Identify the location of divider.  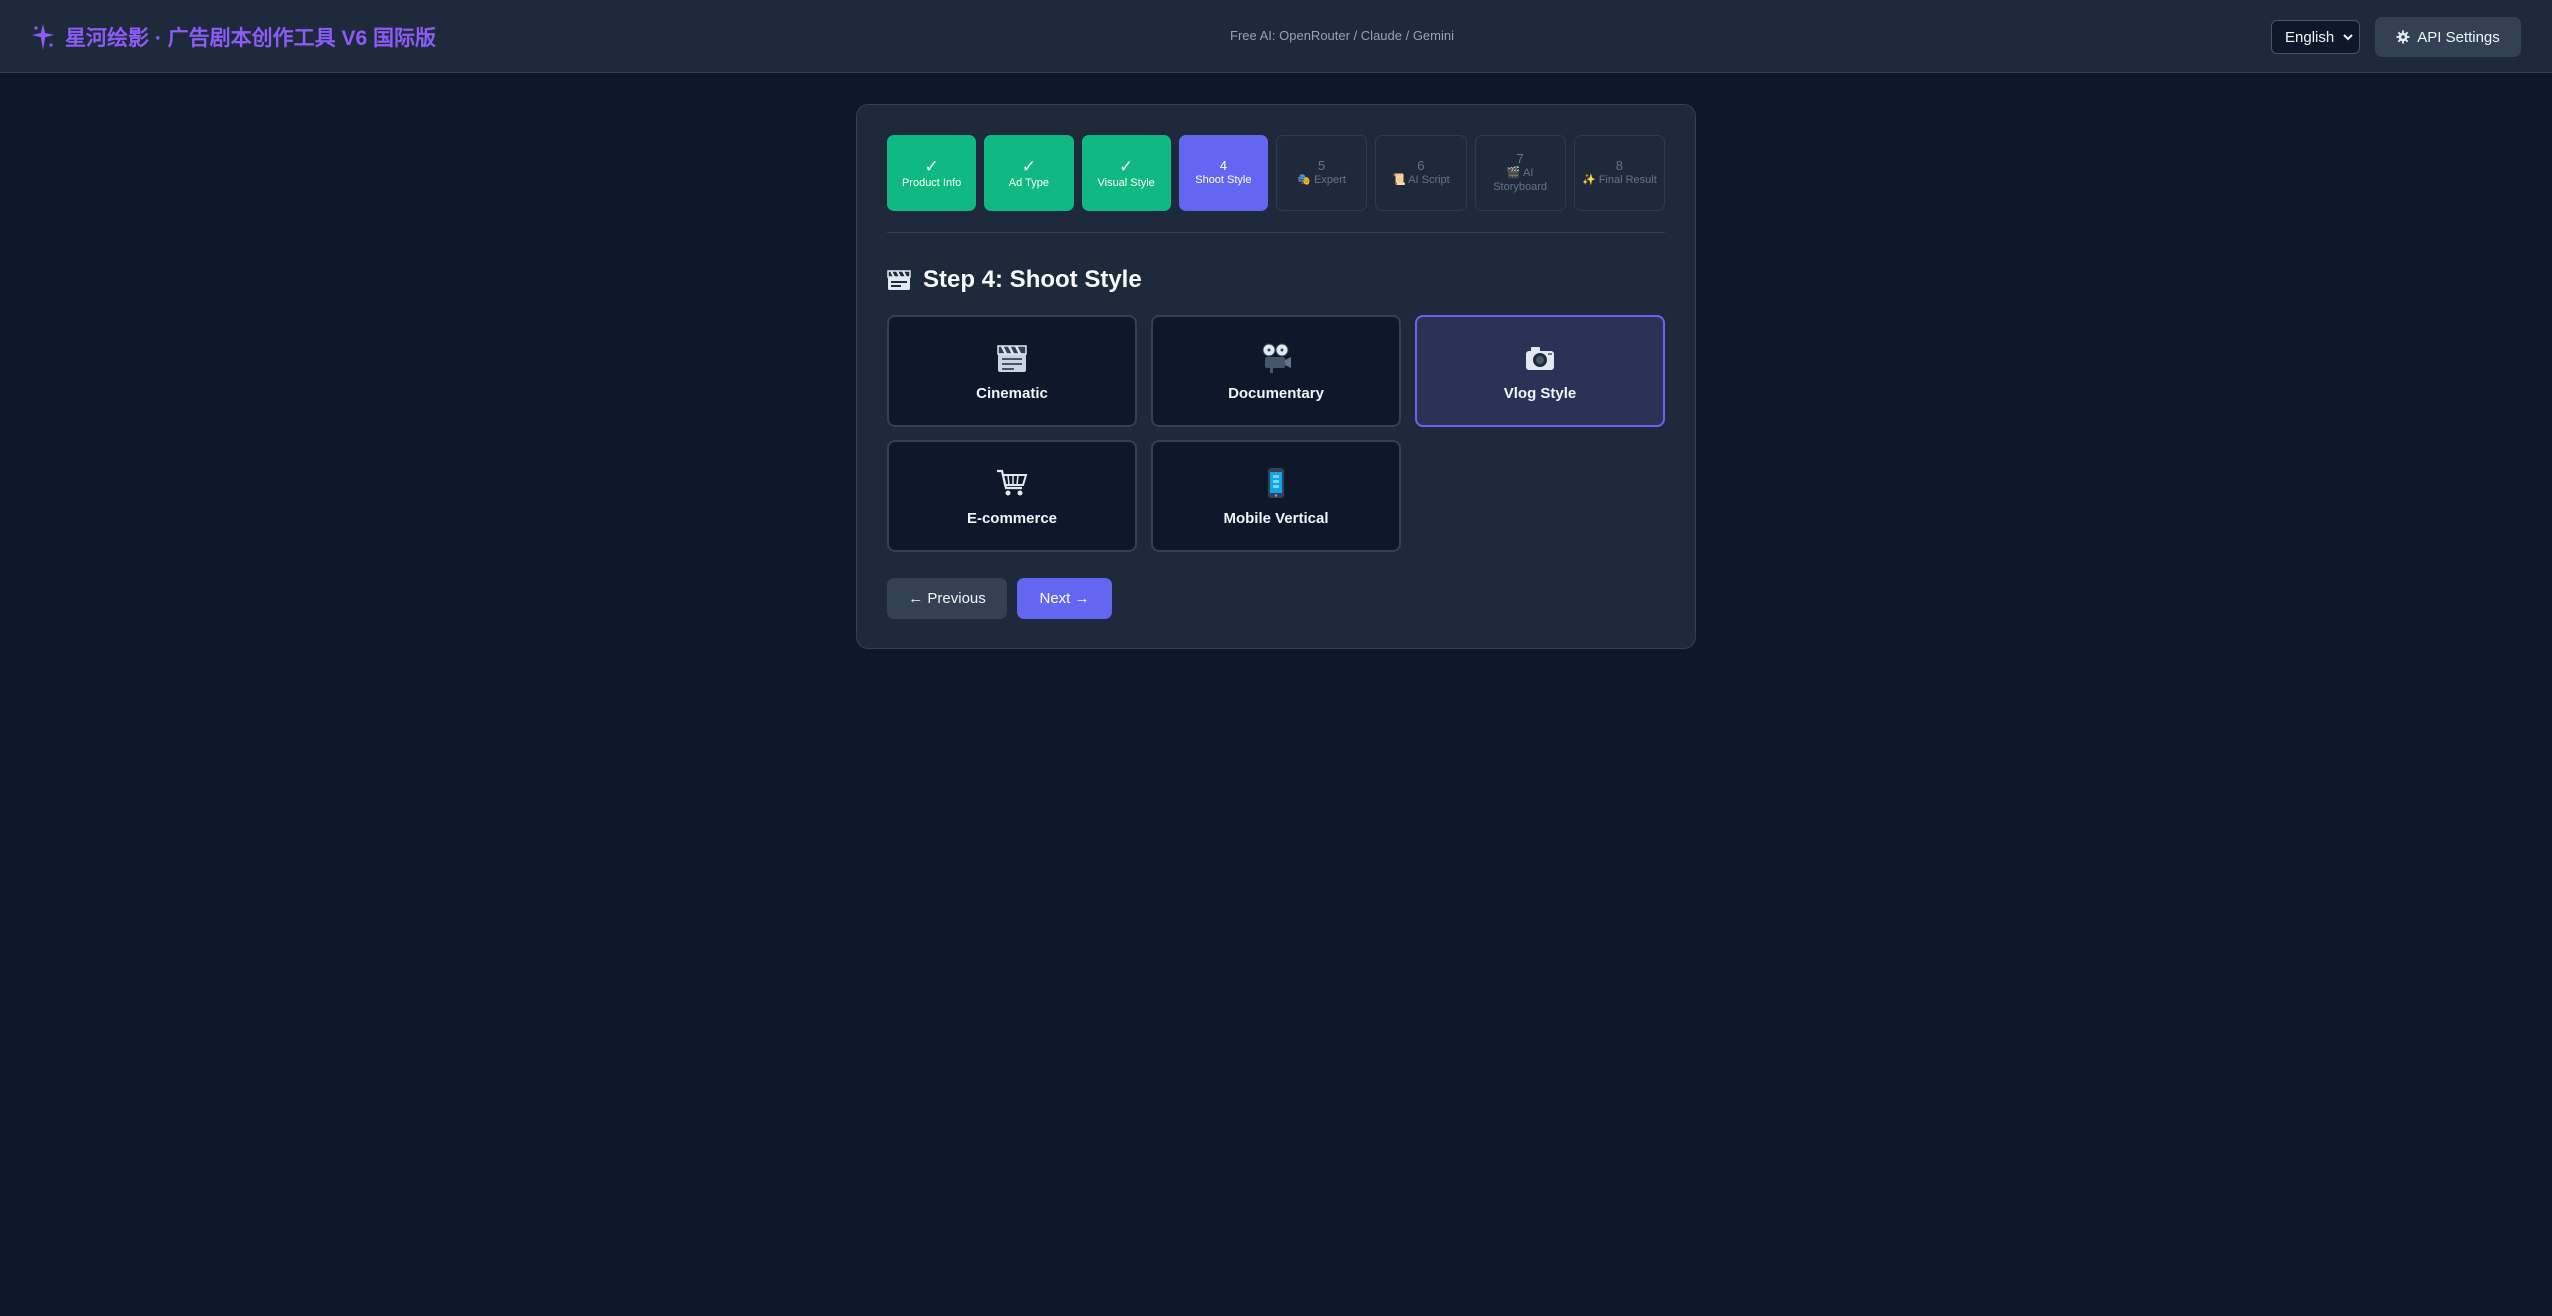
(1276, 232).